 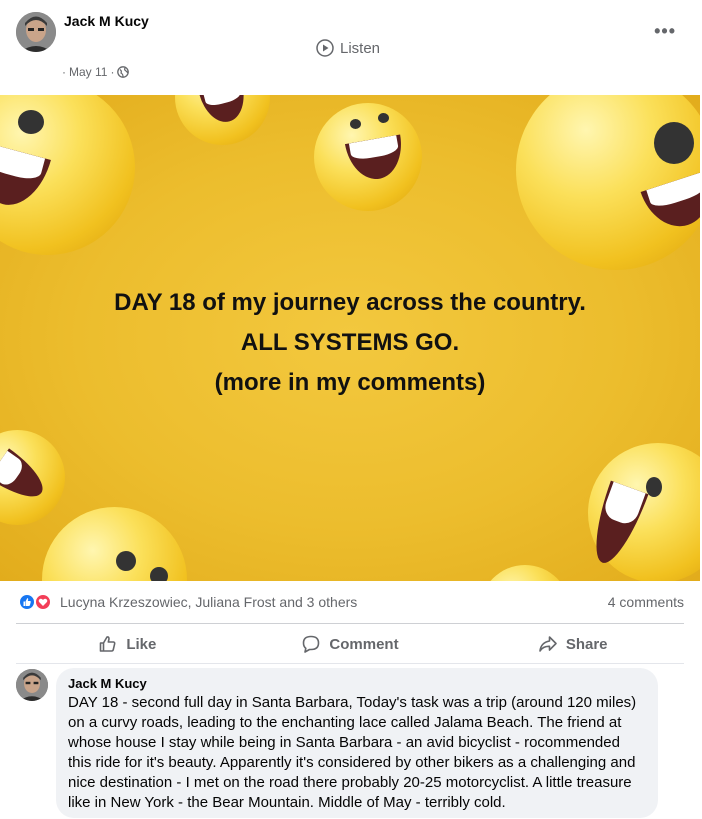 I want to click on banner-line-3: (more in my comments), so click(x=350, y=382).